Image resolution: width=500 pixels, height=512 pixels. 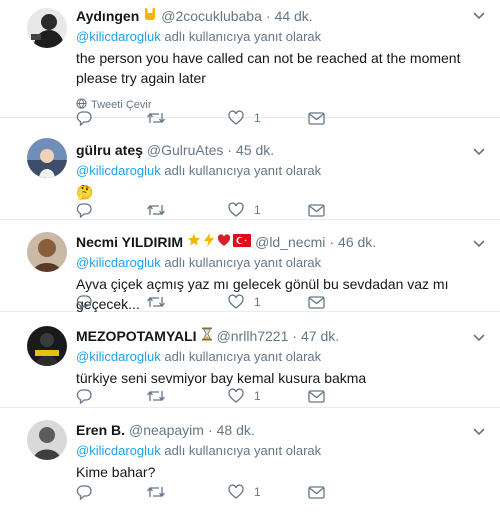 What do you see at coordinates (290, 242) in the screenshot?
I see `user-handle: @ld_necmi` at bounding box center [290, 242].